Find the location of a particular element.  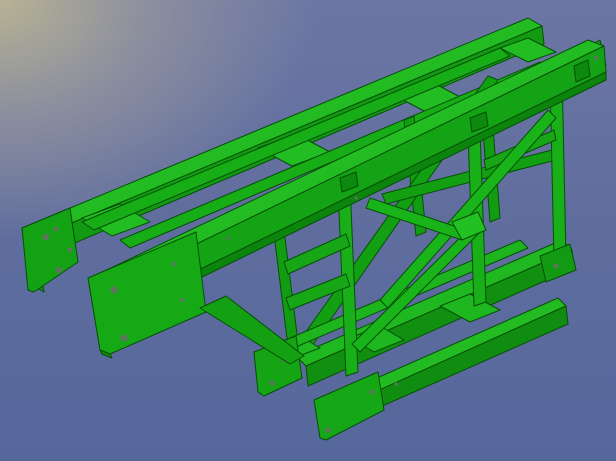

near-bottom-end-plate is located at coordinates (349, 406).